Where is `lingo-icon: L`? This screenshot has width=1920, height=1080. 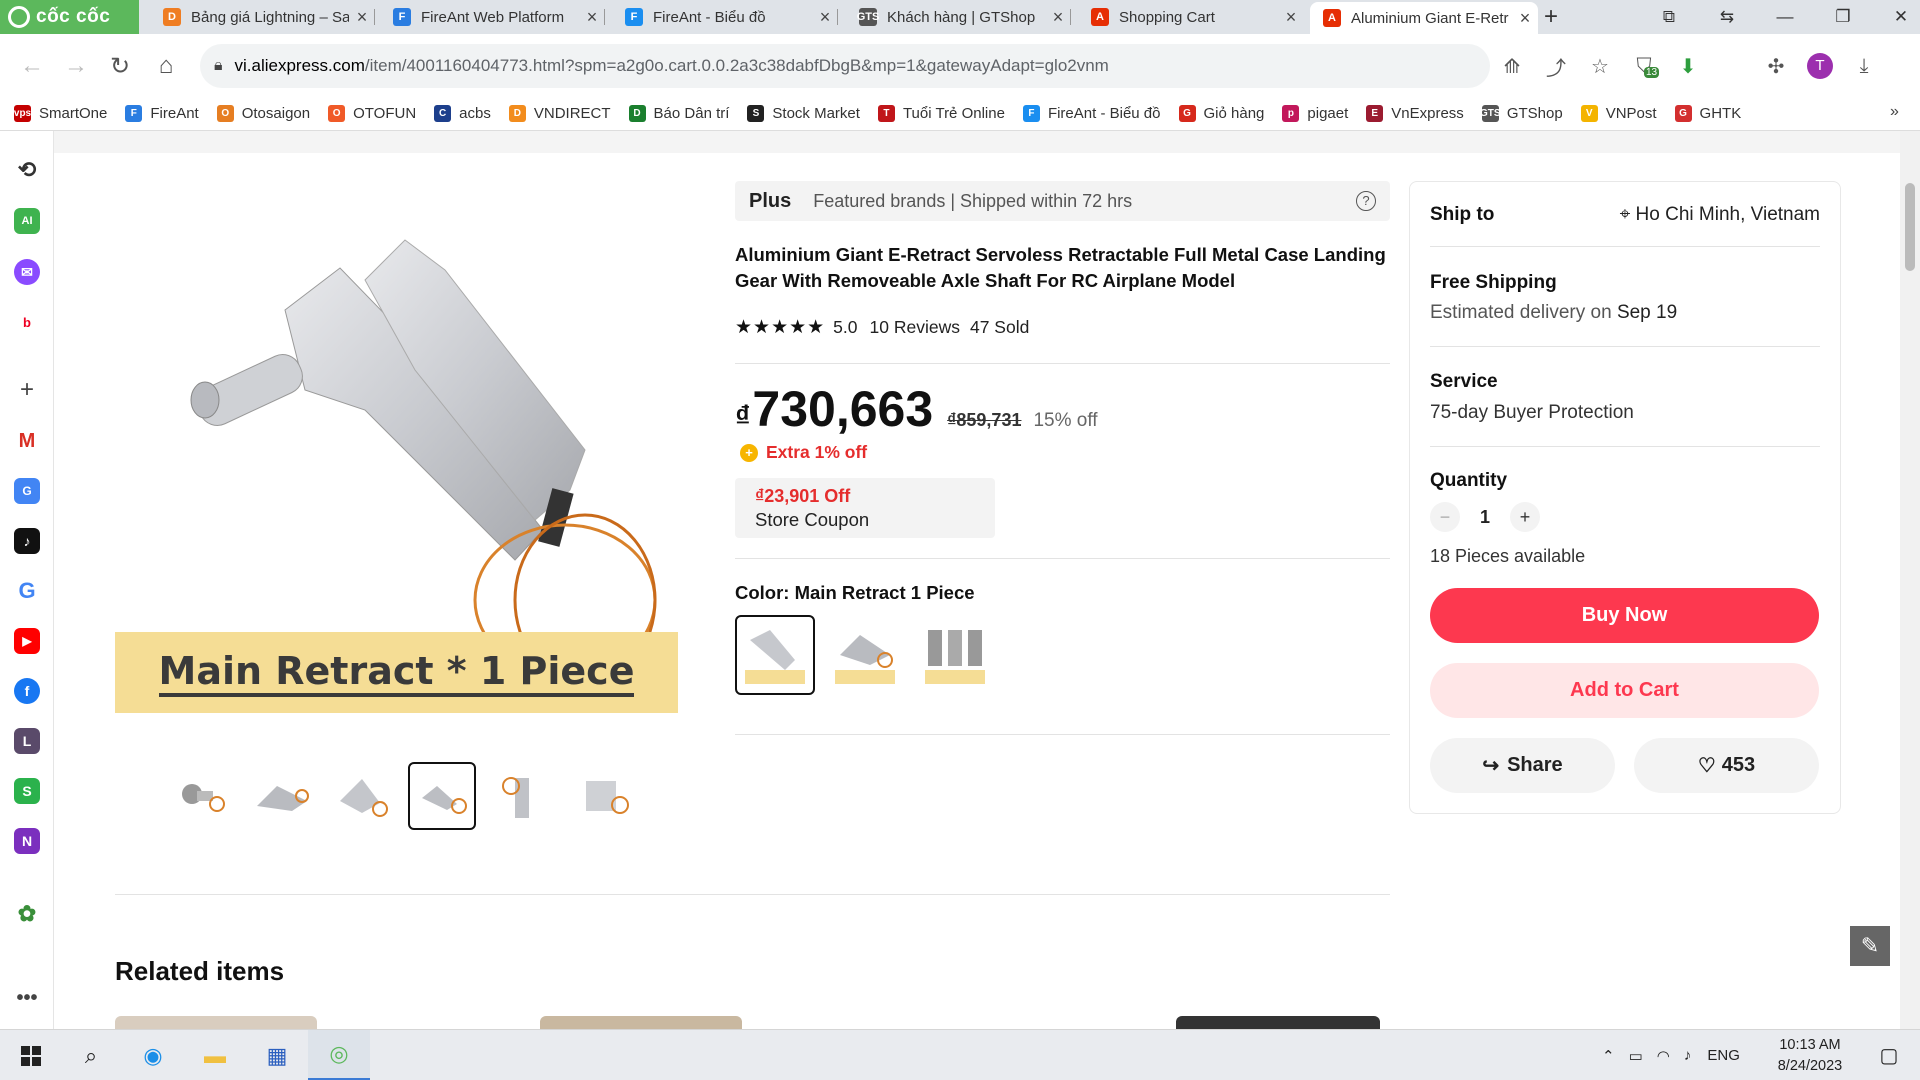 lingo-icon: L is located at coordinates (27, 741).